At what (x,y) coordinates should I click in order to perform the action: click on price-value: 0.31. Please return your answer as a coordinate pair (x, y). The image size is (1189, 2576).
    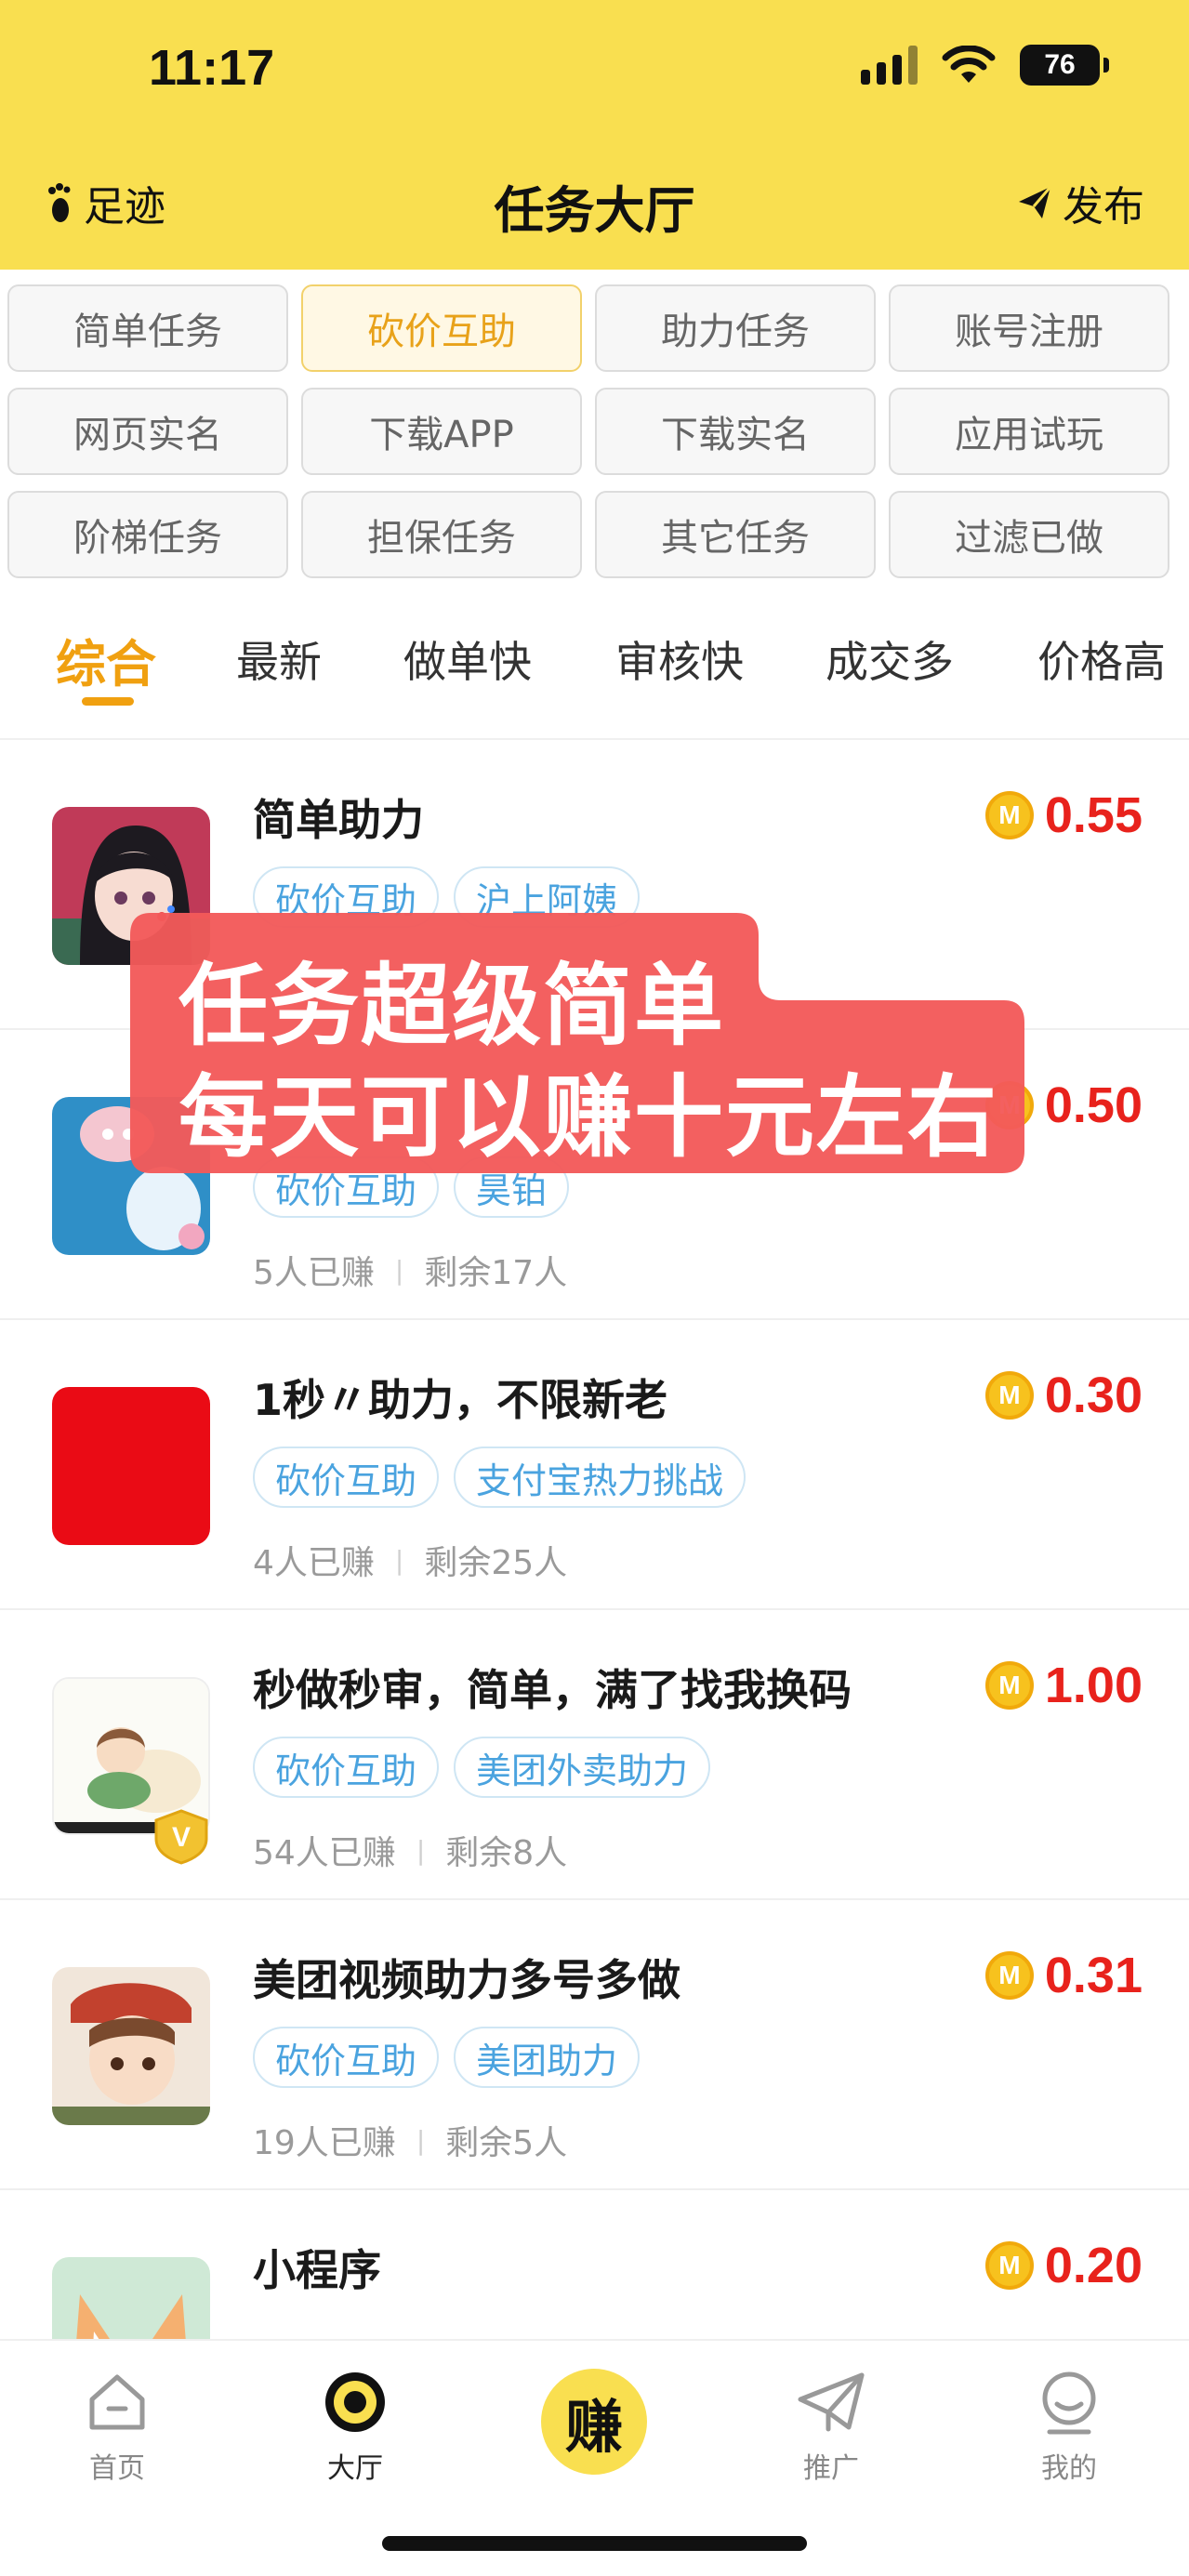
    Looking at the image, I should click on (1093, 1975).